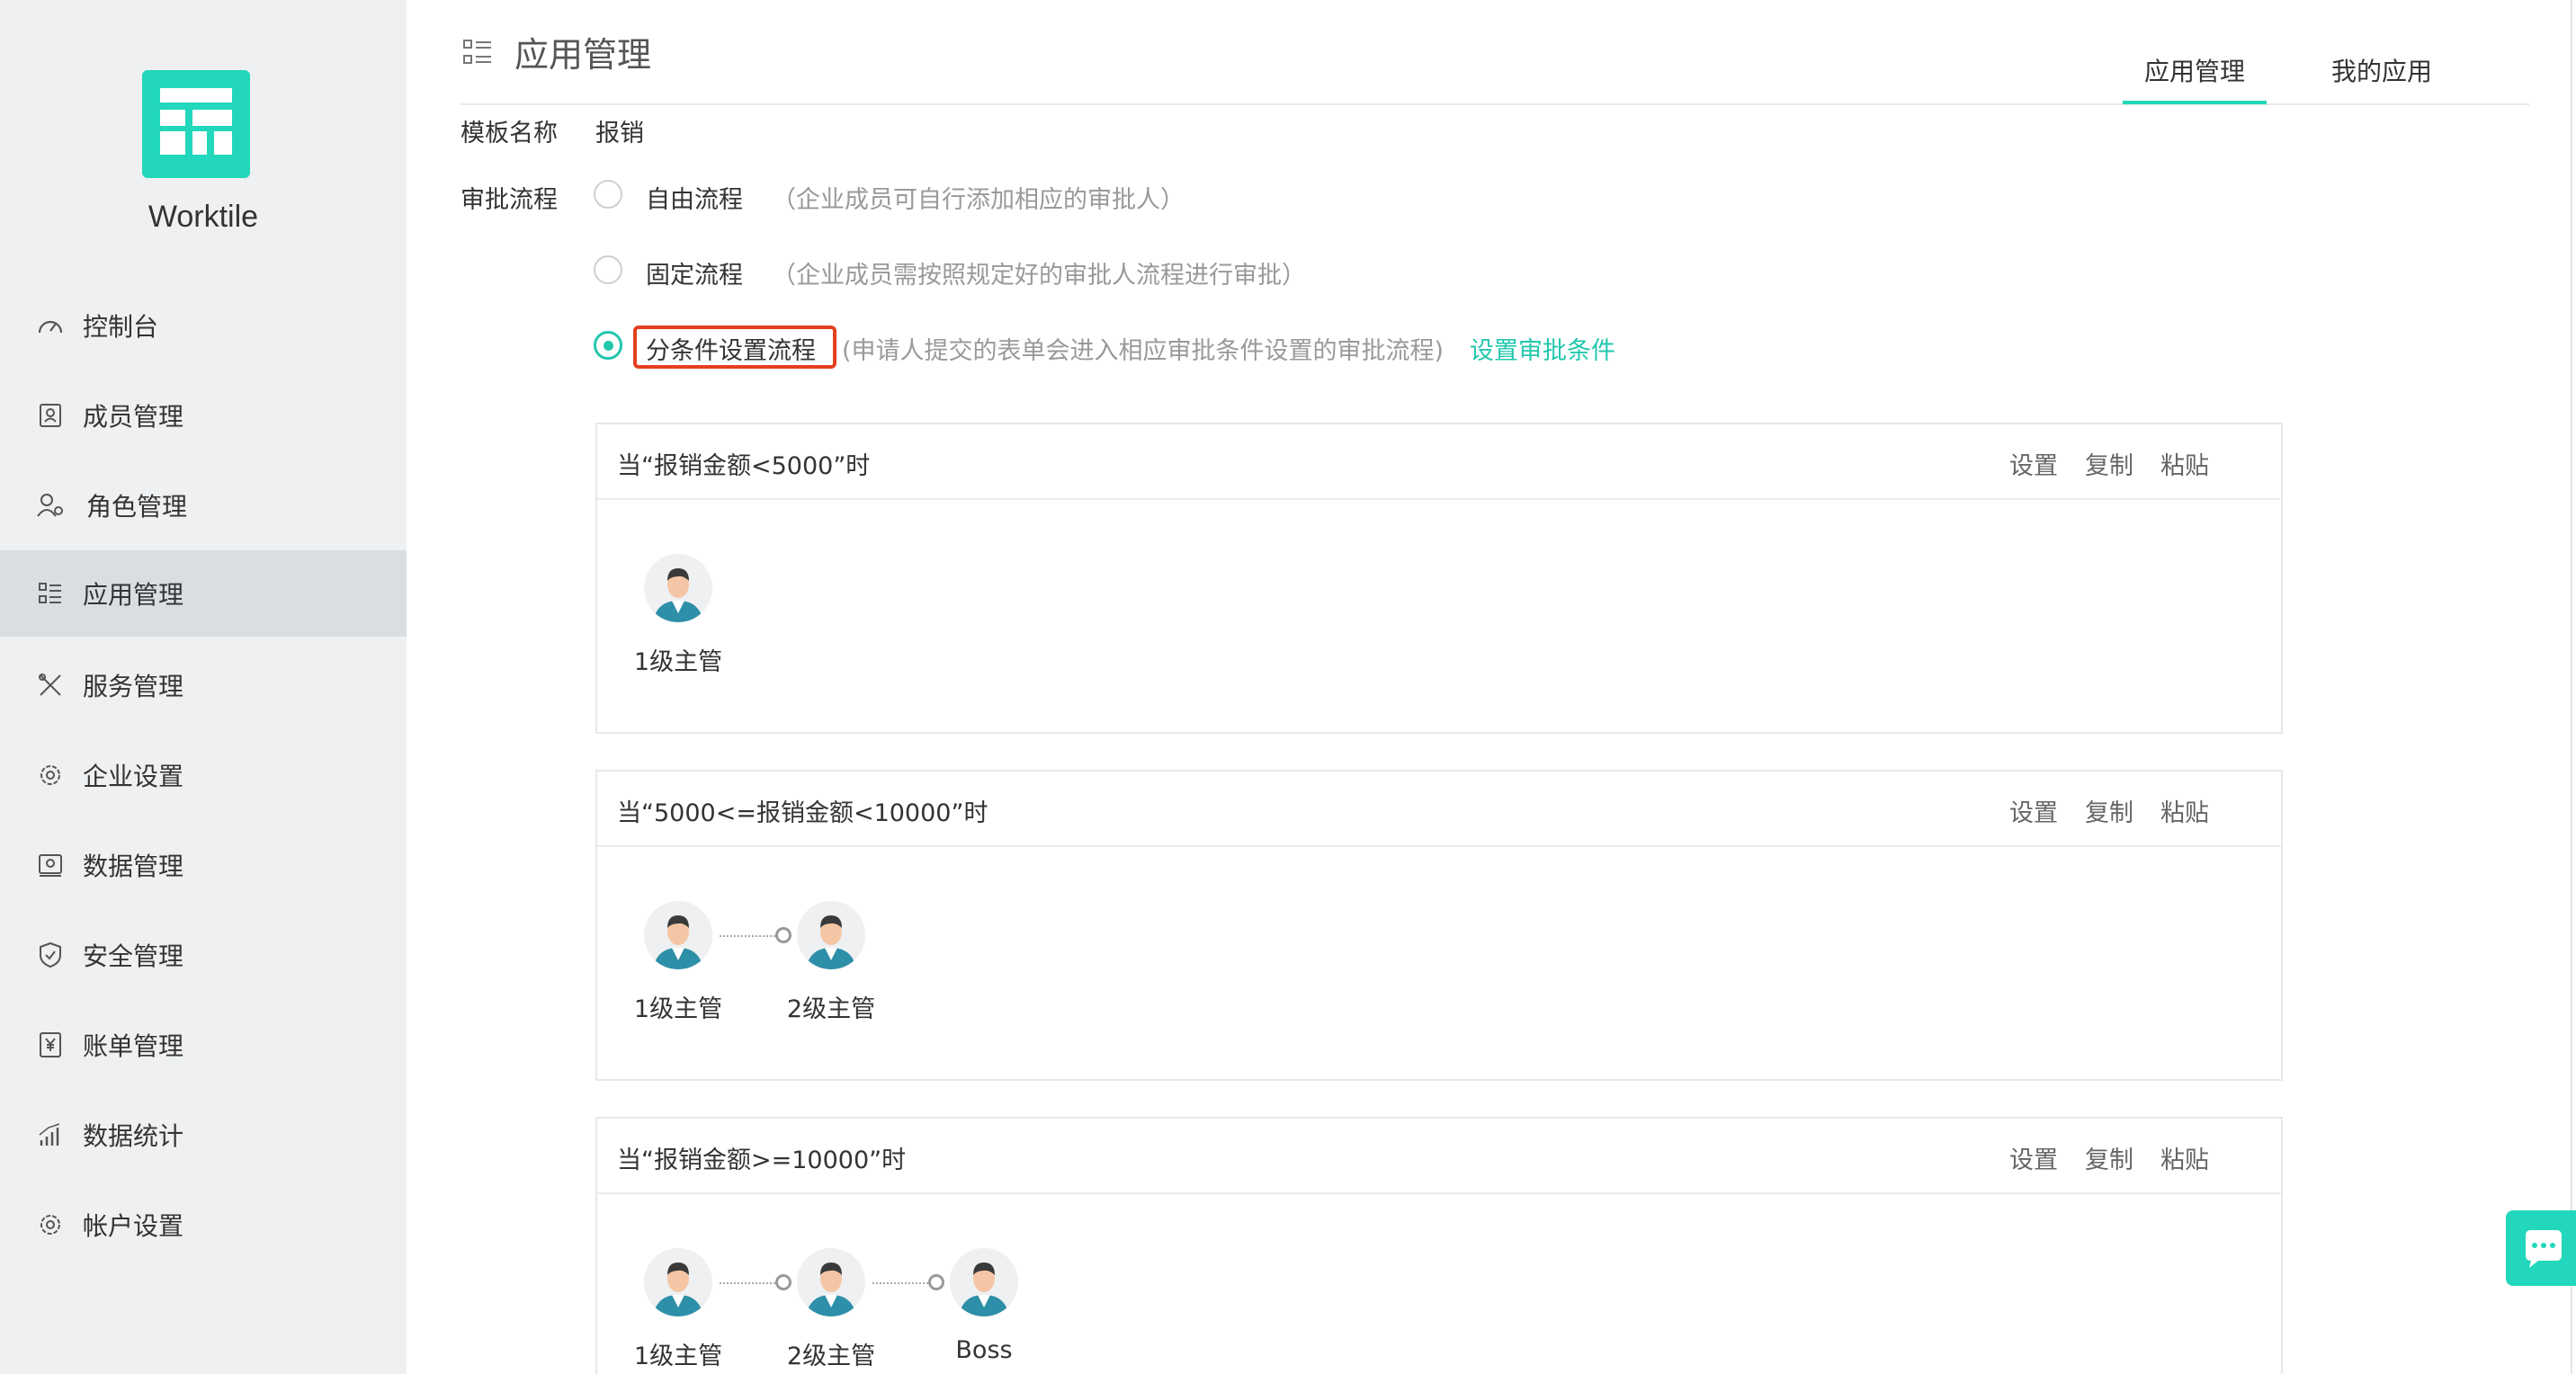  What do you see at coordinates (731, 348) in the screenshot?
I see `conditional-process-label: 分条件设置流程` at bounding box center [731, 348].